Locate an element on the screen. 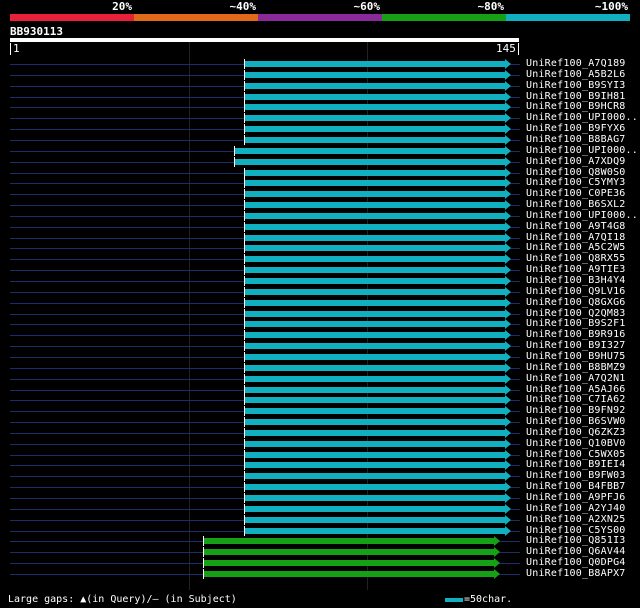  hit-label: UniRef100_B8APX7 is located at coordinates (576, 574).